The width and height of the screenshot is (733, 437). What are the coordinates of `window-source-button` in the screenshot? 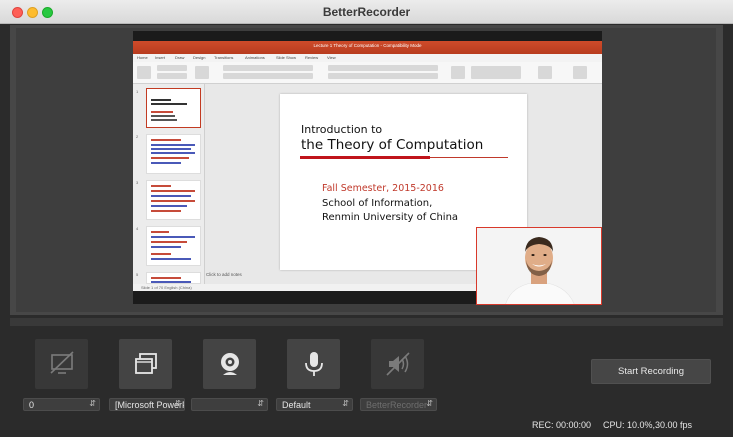 It's located at (145, 364).